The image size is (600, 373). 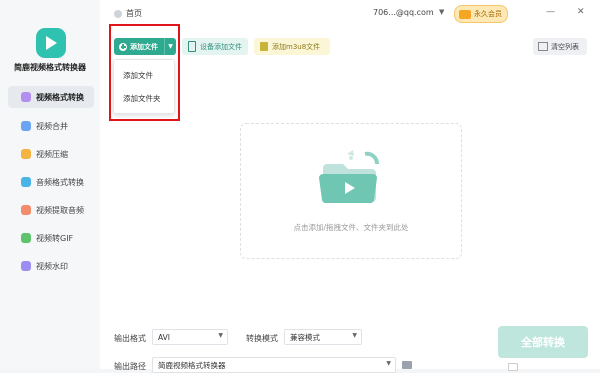 What do you see at coordinates (323, 337) in the screenshot?
I see `convert-mode-select: 兼容模式 ▼` at bounding box center [323, 337].